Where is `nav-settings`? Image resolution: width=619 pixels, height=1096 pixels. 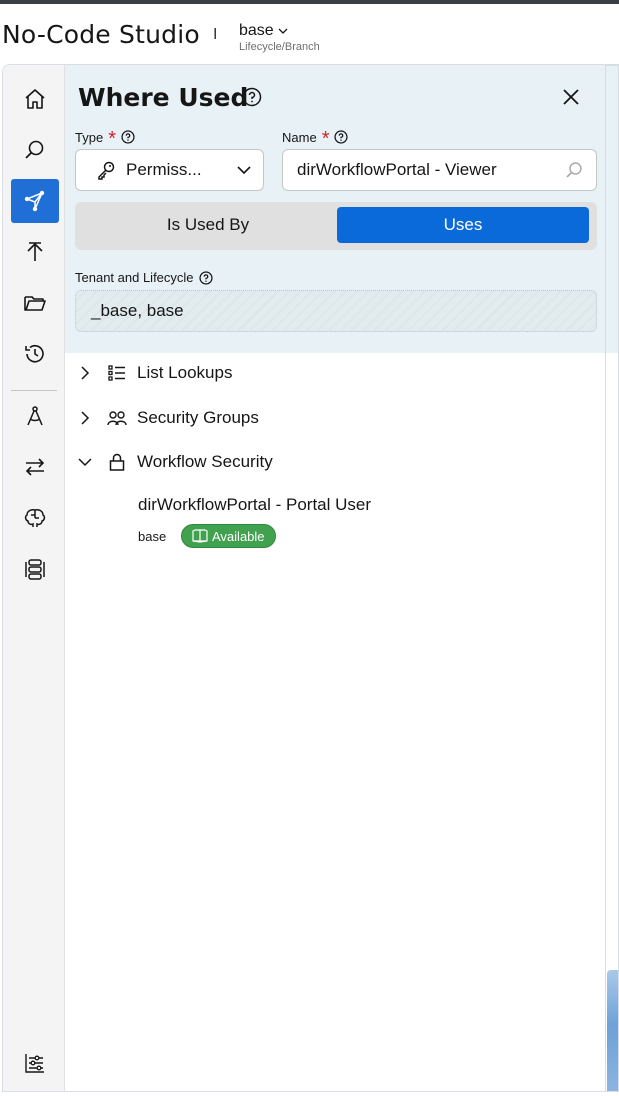
nav-settings is located at coordinates (35, 1063).